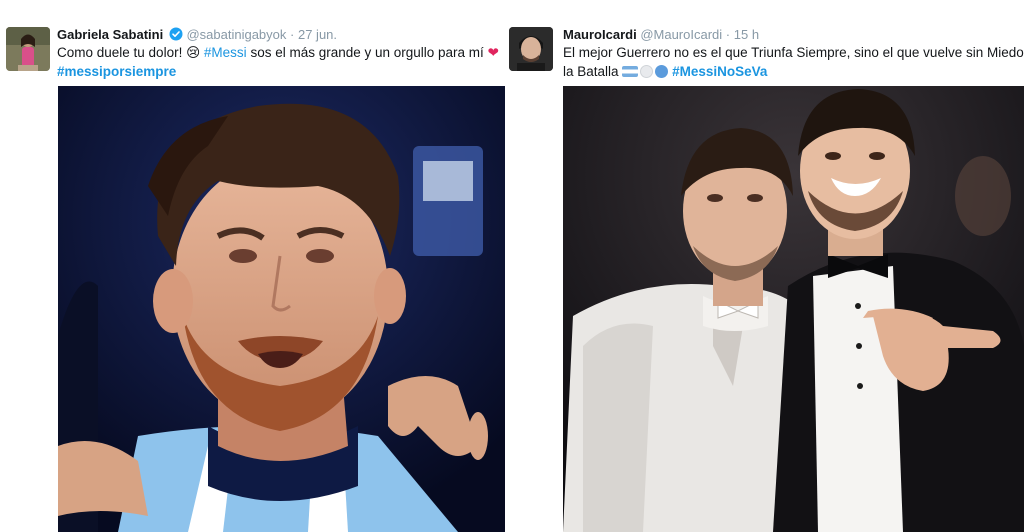 The width and height of the screenshot is (1024, 532). I want to click on argentina-flag-icon, so click(630, 71).